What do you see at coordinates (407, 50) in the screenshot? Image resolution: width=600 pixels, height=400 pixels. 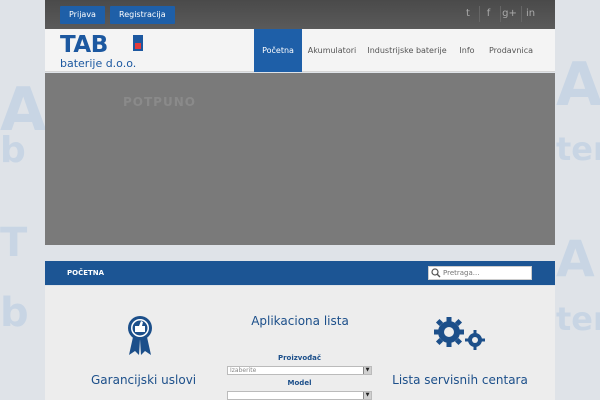 I see `nav-item-industrijske-baterije: Industrijske baterije` at bounding box center [407, 50].